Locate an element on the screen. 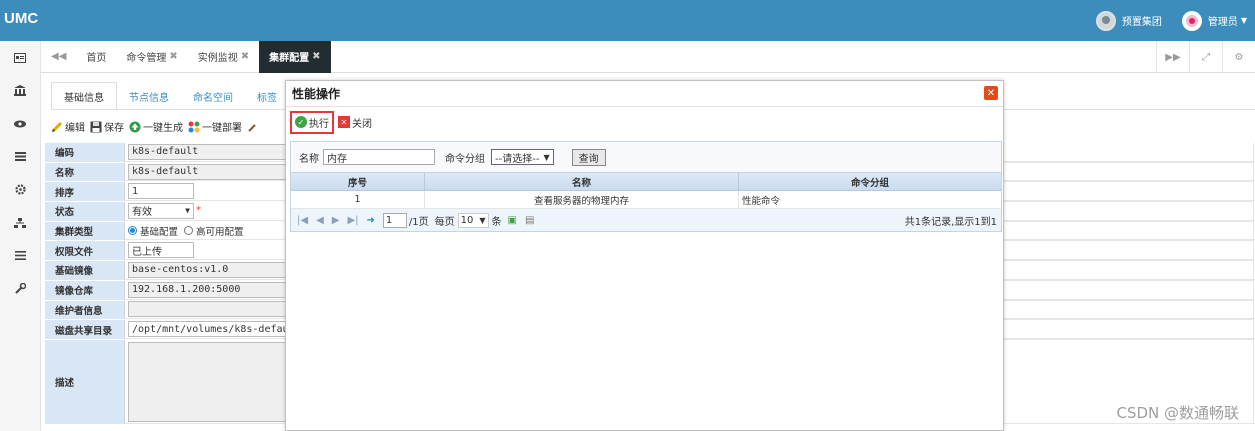 Image resolution: width=1255 pixels, height=431 pixels. export-excel-icon: ▣ is located at coordinates (512, 220).